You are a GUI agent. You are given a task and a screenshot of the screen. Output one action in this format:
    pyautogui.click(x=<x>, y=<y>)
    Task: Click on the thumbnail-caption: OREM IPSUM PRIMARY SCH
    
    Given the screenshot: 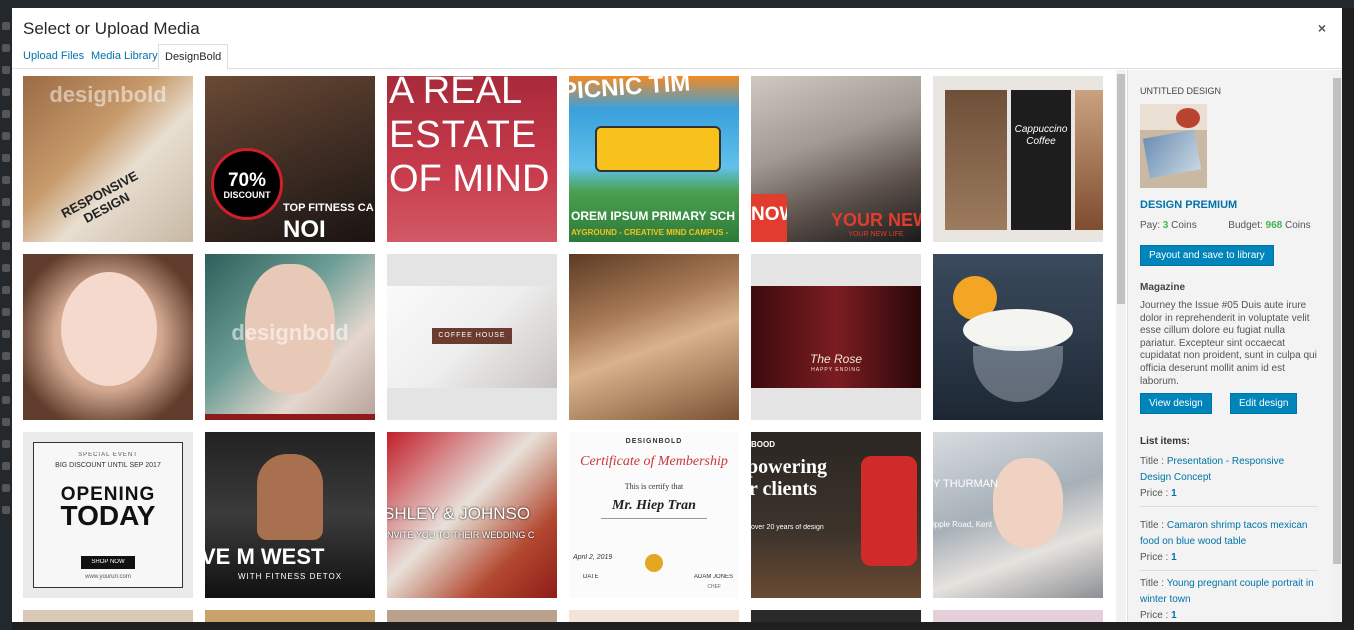 What is the action you would take?
    pyautogui.click(x=653, y=216)
    